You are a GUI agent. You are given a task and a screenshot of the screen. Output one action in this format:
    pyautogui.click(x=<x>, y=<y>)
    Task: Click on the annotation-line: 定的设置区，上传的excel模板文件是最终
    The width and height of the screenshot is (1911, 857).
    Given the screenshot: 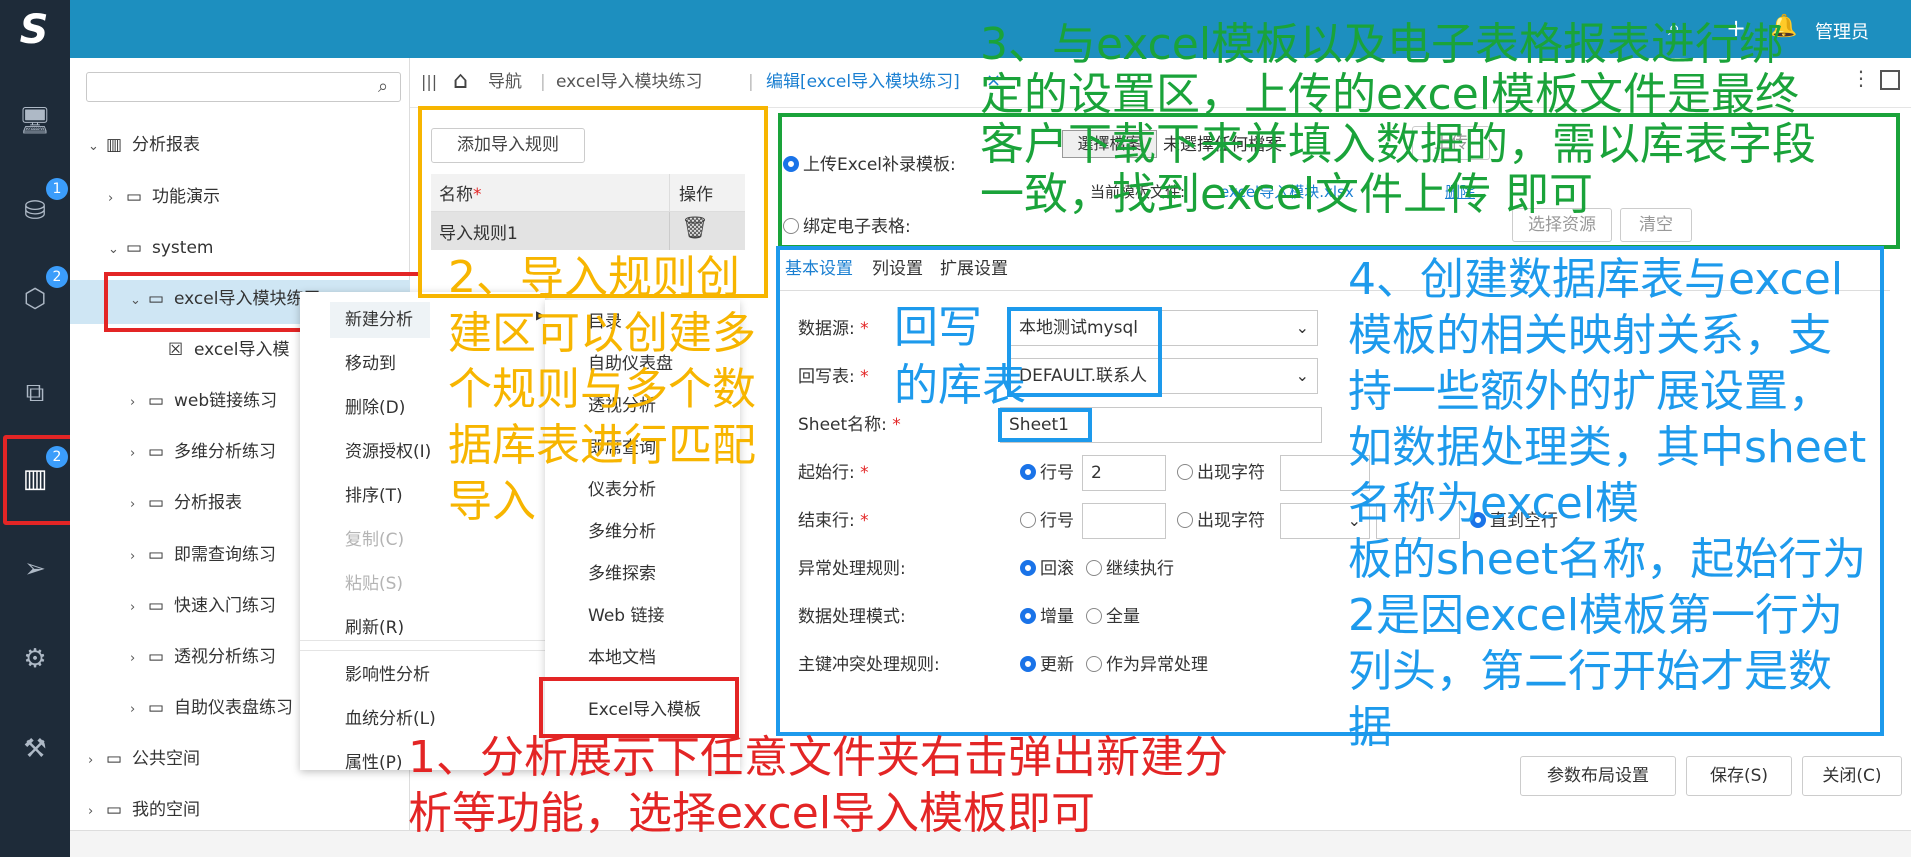 What is the action you would take?
    pyautogui.click(x=1390, y=94)
    